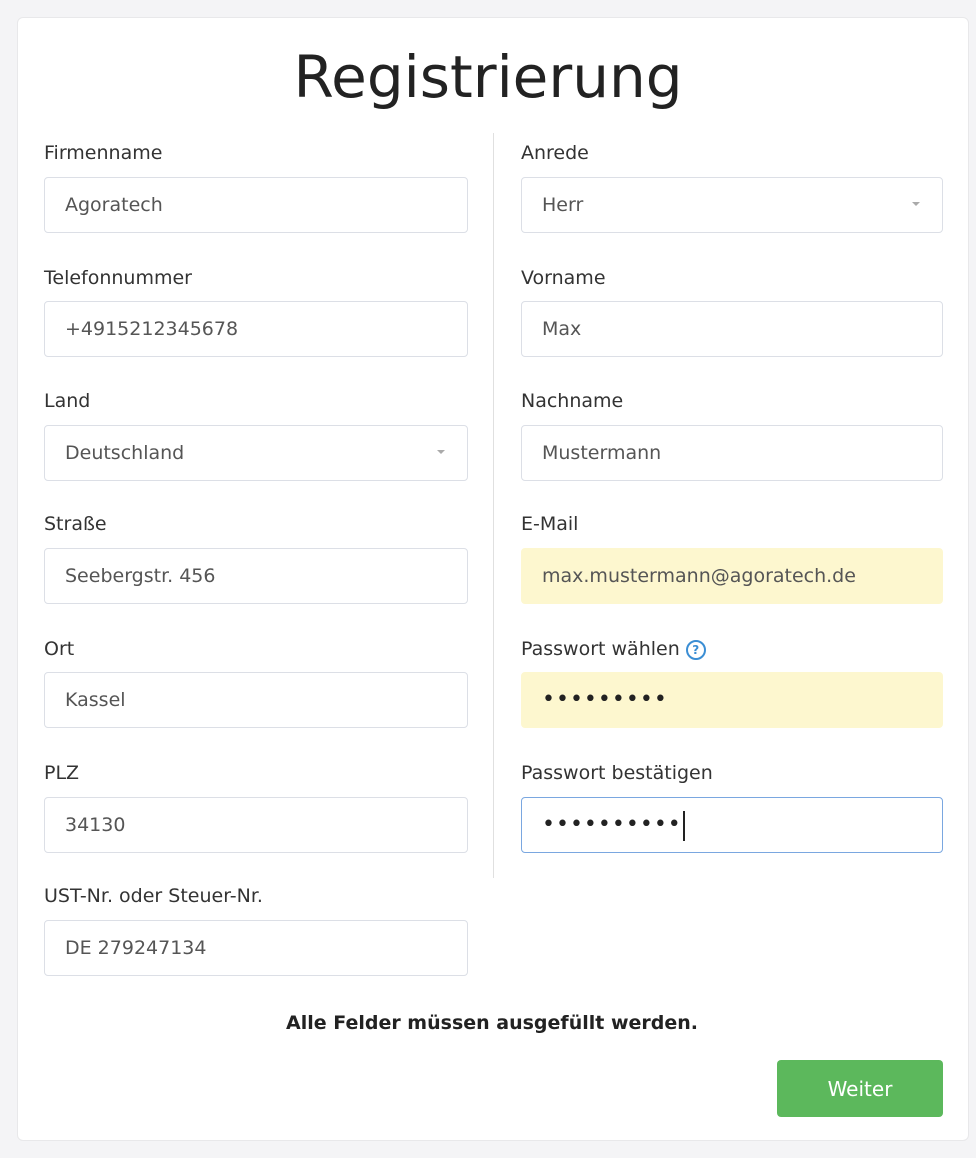 Image resolution: width=976 pixels, height=1158 pixels. What do you see at coordinates (153, 896) in the screenshot?
I see `tax-number-label: UST-Nr. oder Steuer-Nr.` at bounding box center [153, 896].